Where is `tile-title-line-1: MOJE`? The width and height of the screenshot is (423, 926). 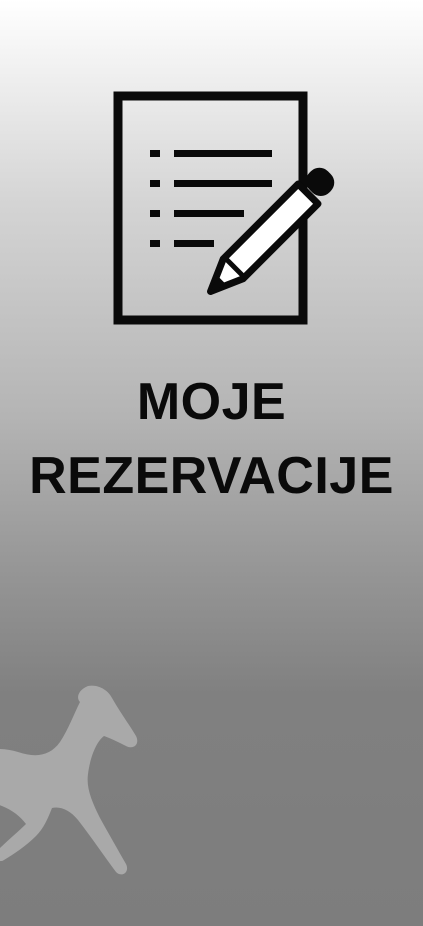 tile-title-line-1: MOJE is located at coordinates (211, 402).